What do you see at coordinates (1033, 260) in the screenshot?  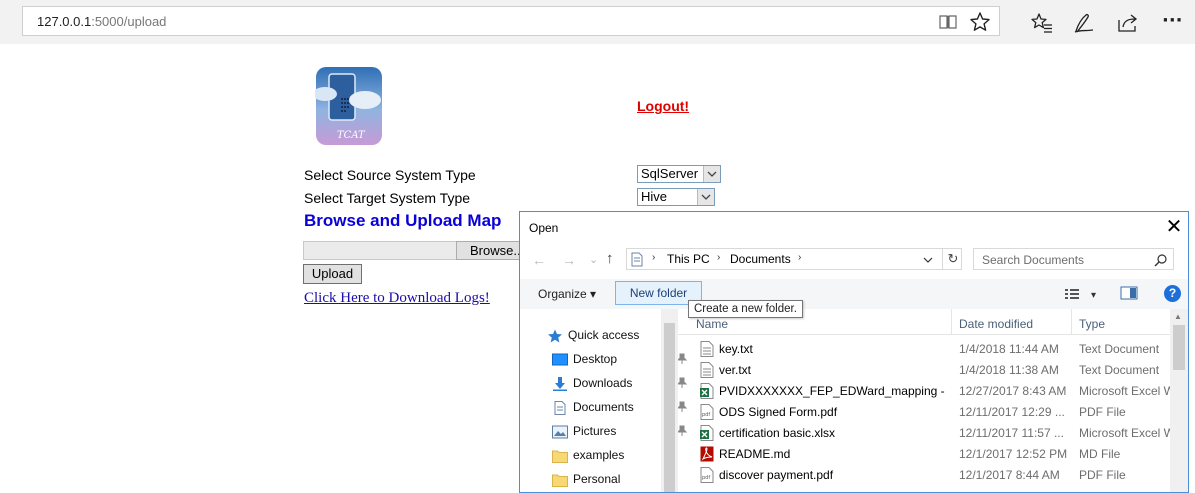 I see `search-placeholder: Search Documents` at bounding box center [1033, 260].